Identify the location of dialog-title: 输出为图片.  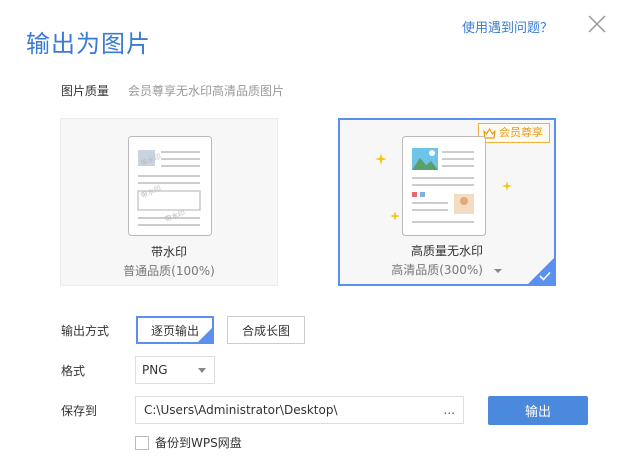
(88, 44).